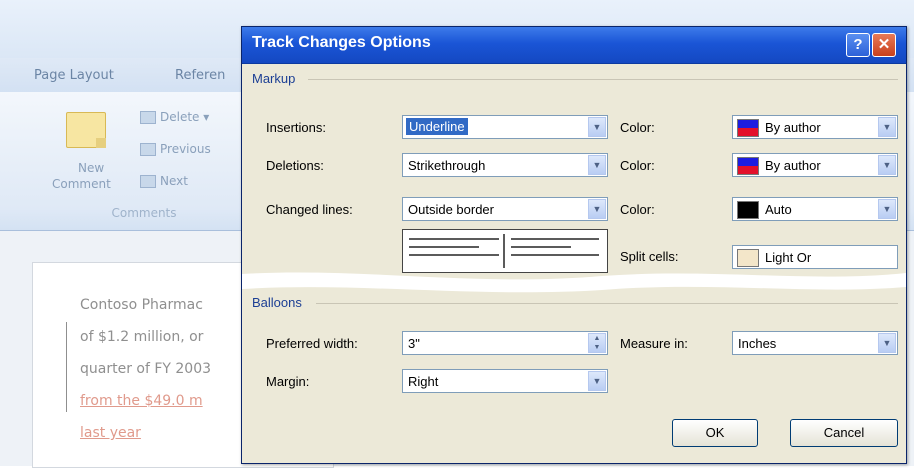  I want to click on split-cells-value: Light Or, so click(788, 257).